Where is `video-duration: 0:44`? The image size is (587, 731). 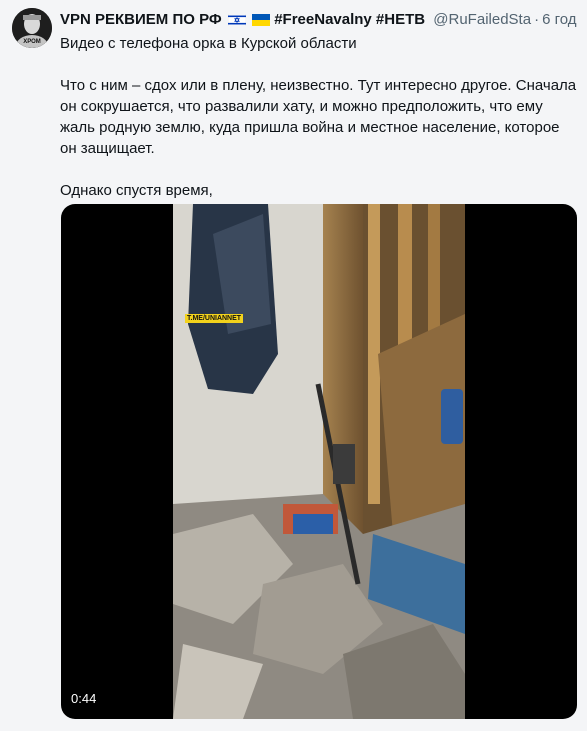
video-duration: 0:44 is located at coordinates (84, 698).